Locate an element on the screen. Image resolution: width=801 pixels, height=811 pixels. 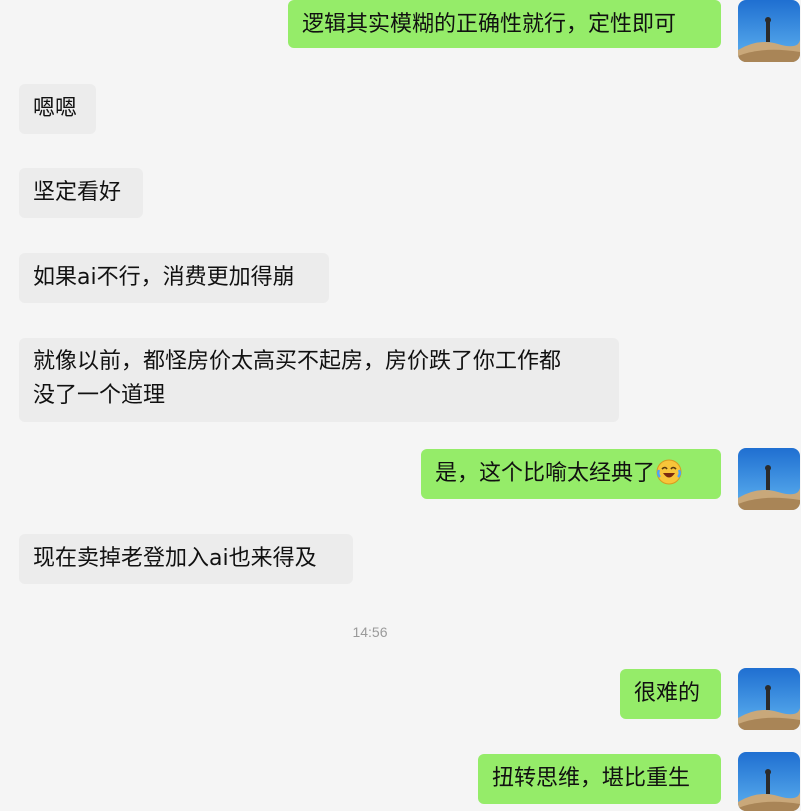
message-bubble-incoming: 现在卖掉老登加入ai也来得及 is located at coordinates (186, 559).